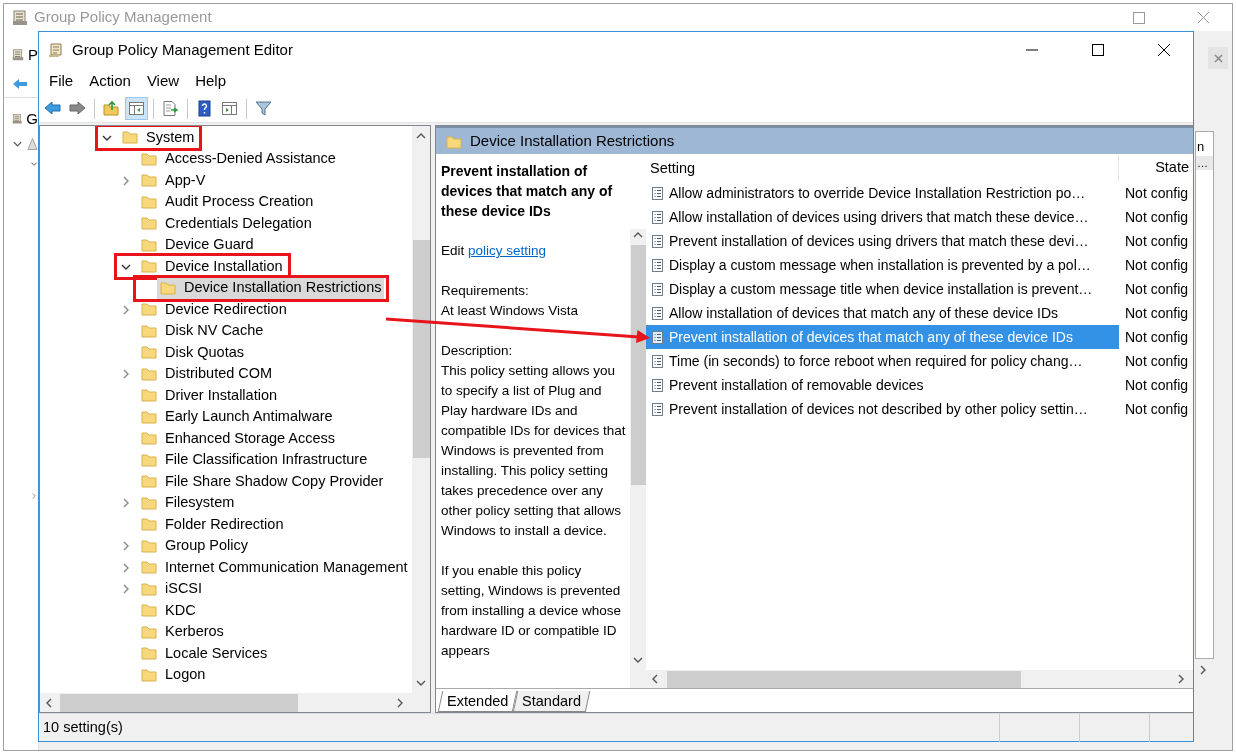 This screenshot has height=755, width=1236. Describe the element at coordinates (210, 81) in the screenshot. I see `menu-item: Help` at that location.